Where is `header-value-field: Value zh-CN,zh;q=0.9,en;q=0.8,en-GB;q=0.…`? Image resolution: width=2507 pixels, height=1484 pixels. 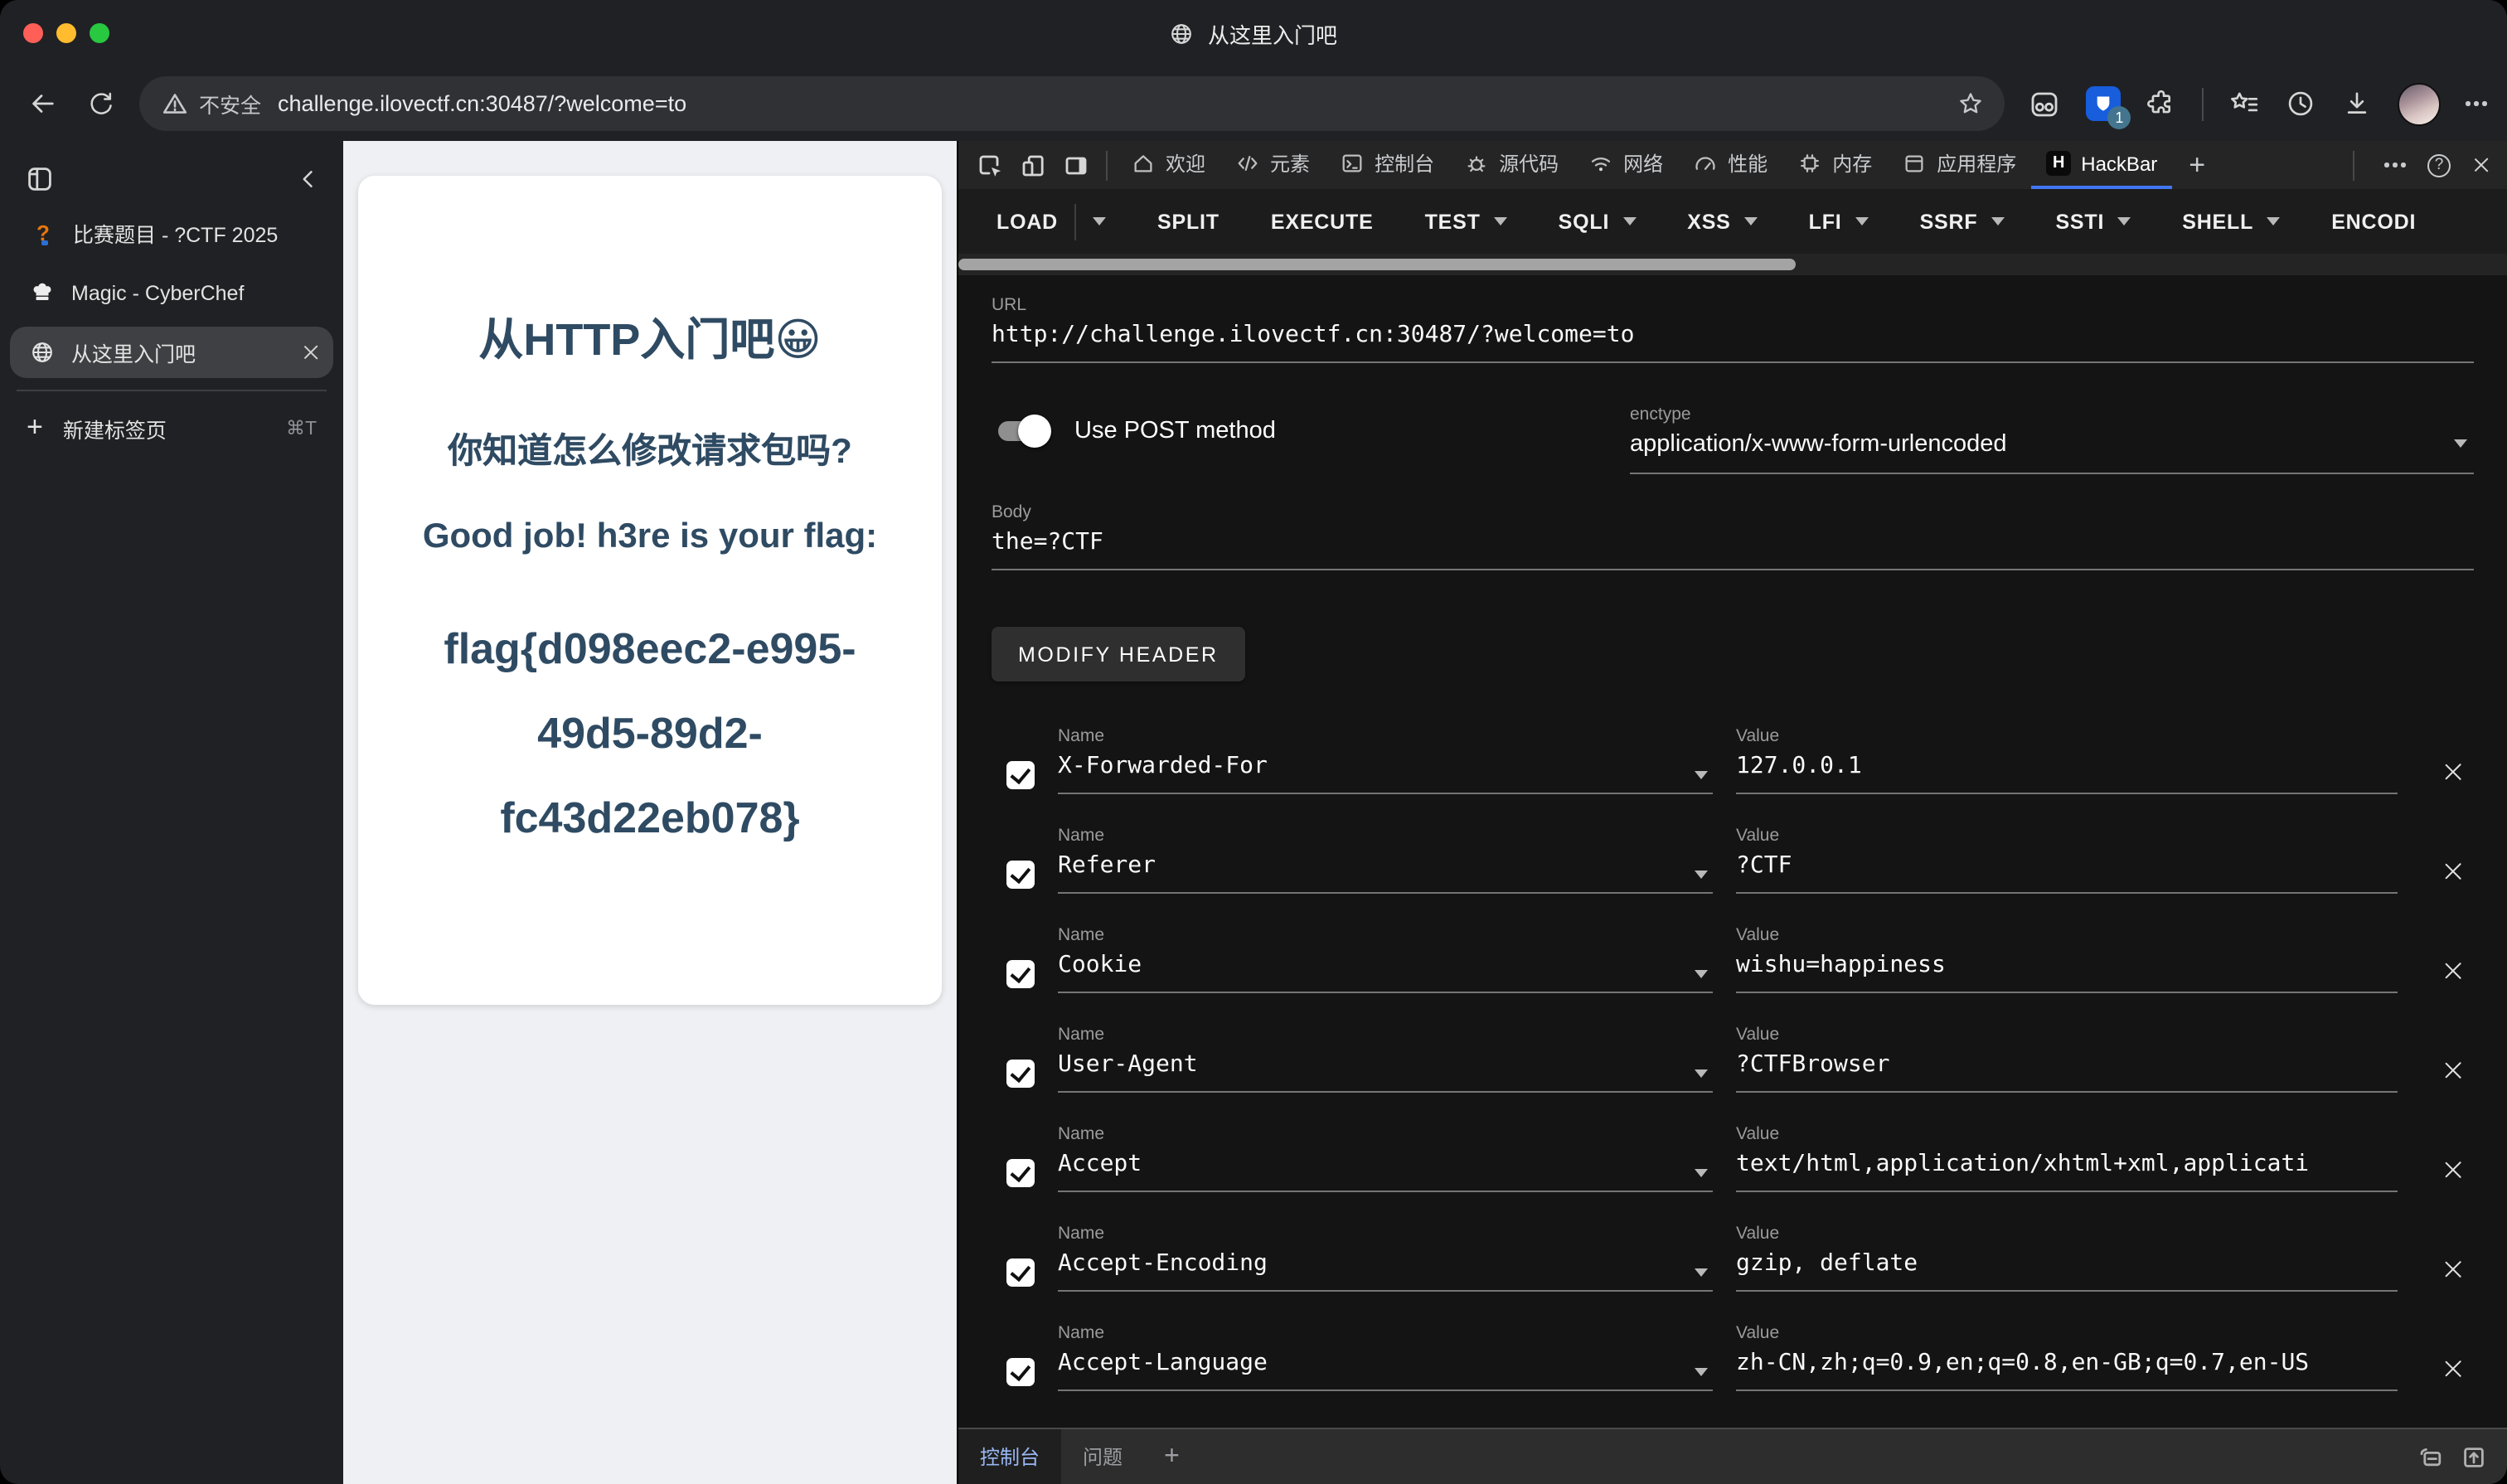
header-value-field: Value zh-CN,zh;q=0.9,en;q=0.8,en-GB;q=0.… is located at coordinates (2067, 1357).